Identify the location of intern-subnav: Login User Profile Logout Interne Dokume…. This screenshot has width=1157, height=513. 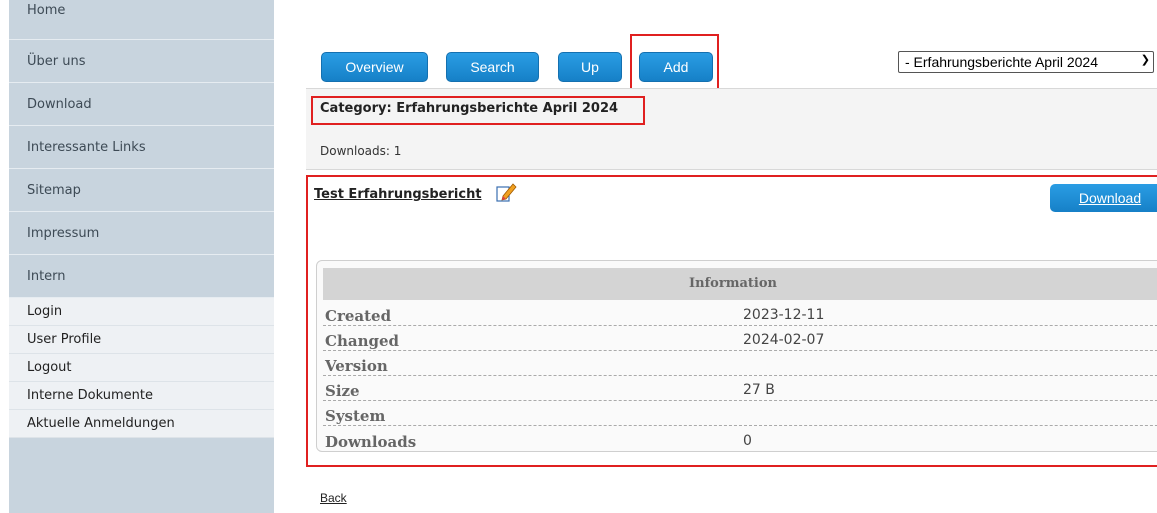
(141, 368).